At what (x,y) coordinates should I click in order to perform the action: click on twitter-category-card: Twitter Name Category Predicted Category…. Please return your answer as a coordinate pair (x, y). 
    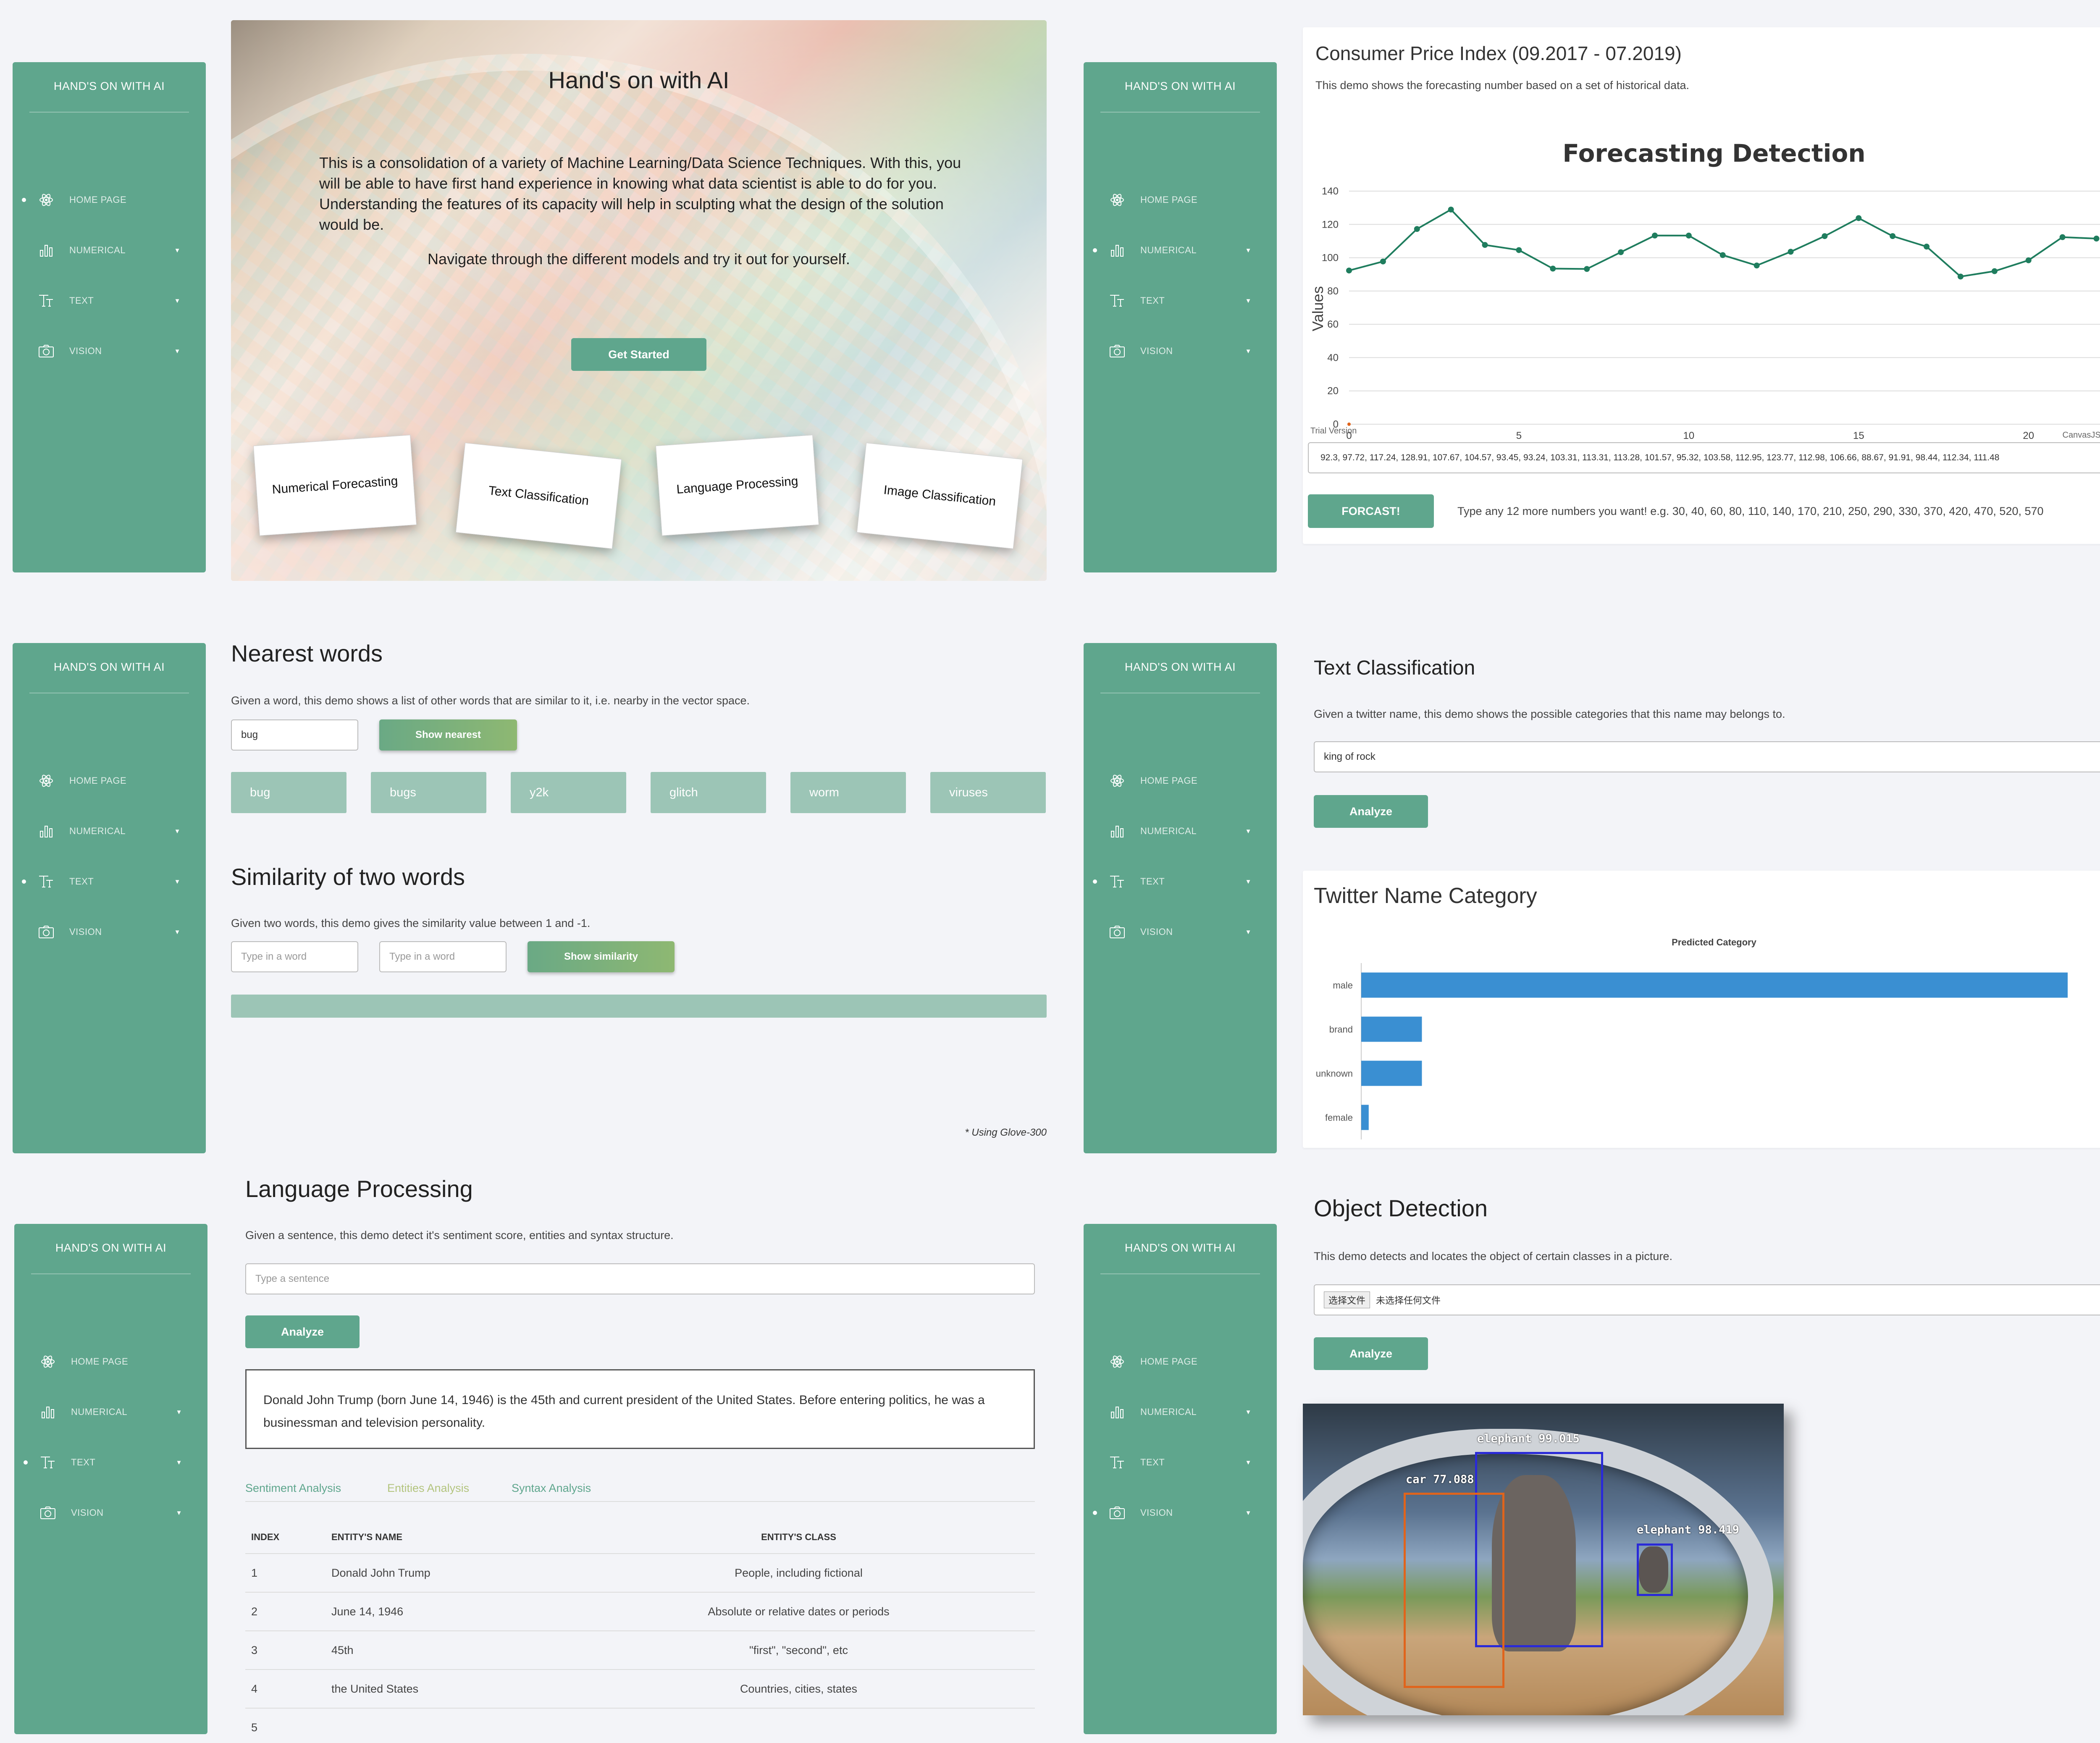
    Looking at the image, I should click on (1701, 1009).